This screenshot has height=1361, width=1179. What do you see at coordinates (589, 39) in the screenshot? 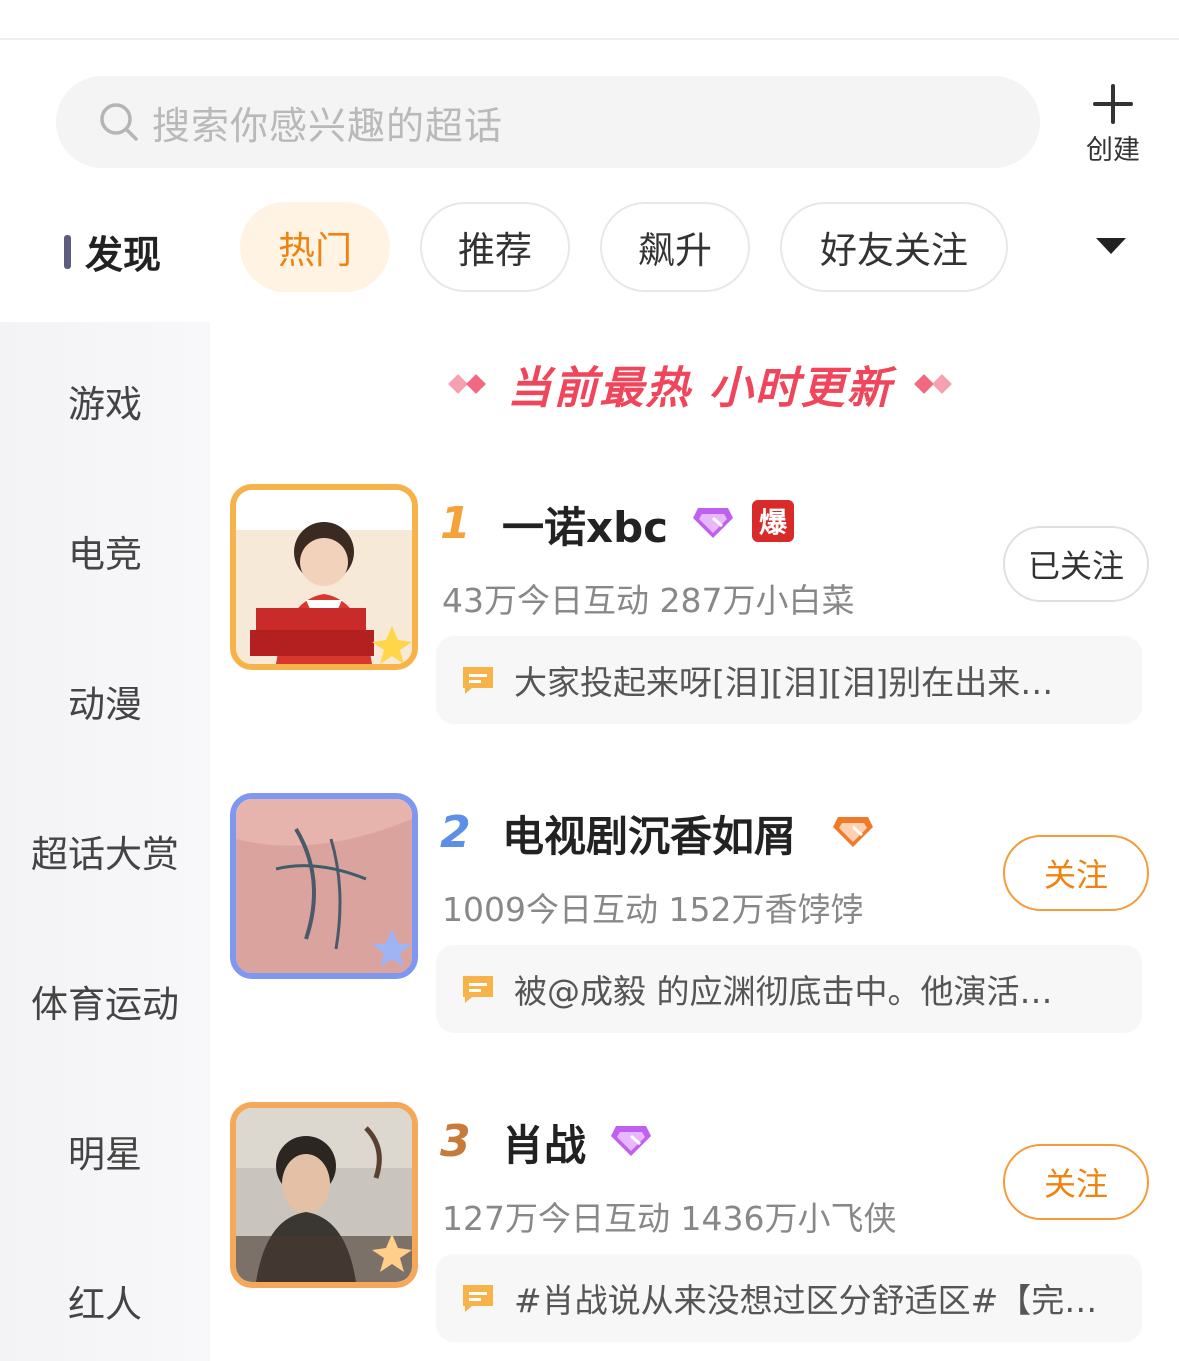
I see `top-divider` at bounding box center [589, 39].